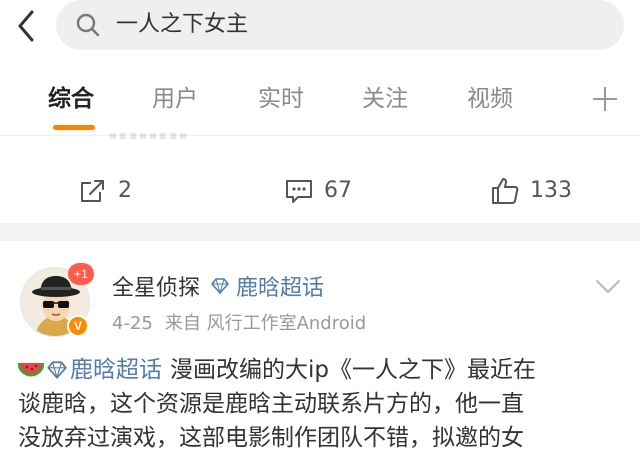  I want to click on post-source: 来自 风行工作室Android, so click(265, 323).